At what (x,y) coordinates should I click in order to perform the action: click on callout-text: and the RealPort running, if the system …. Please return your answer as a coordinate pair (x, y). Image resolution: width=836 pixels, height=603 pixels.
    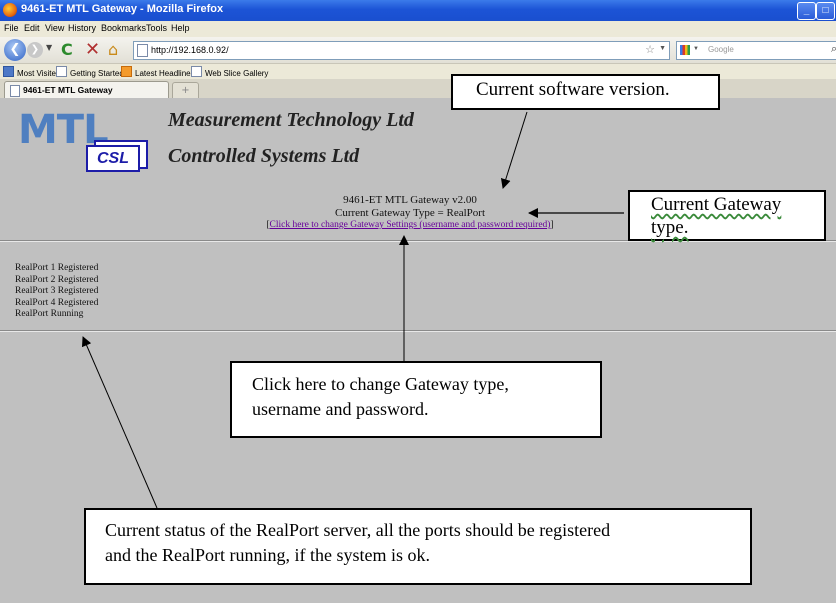
    Looking at the image, I should click on (267, 555).